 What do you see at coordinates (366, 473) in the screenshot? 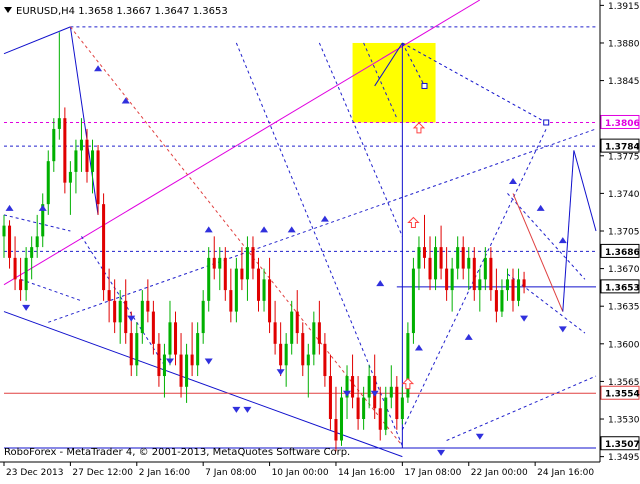
I see `x-tick-label: 14 Jan 16:00` at bounding box center [366, 473].